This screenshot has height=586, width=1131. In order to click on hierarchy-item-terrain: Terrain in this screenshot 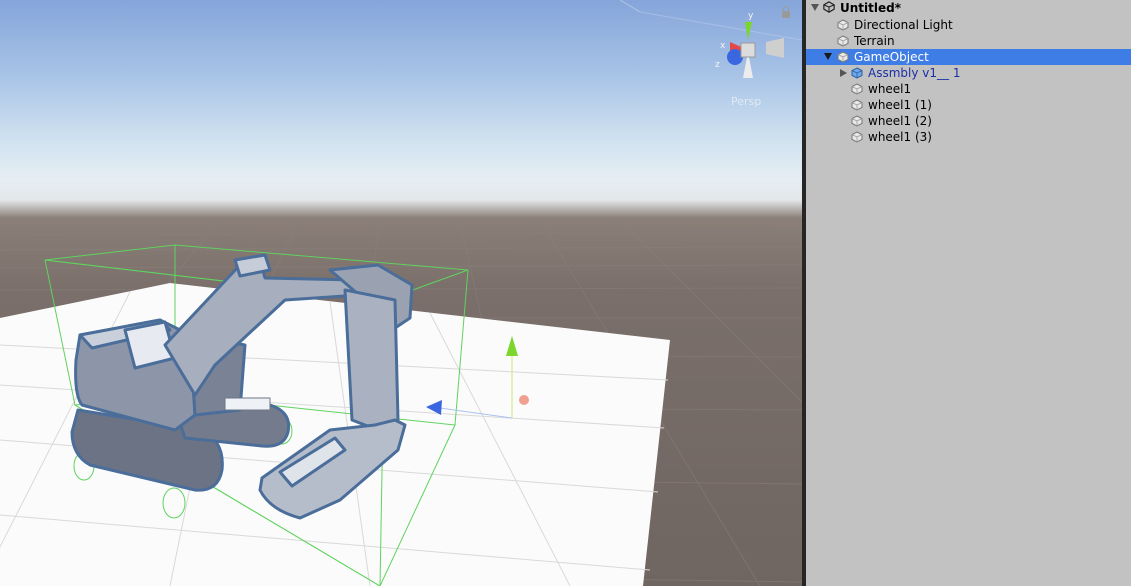, I will do `click(968, 41)`.